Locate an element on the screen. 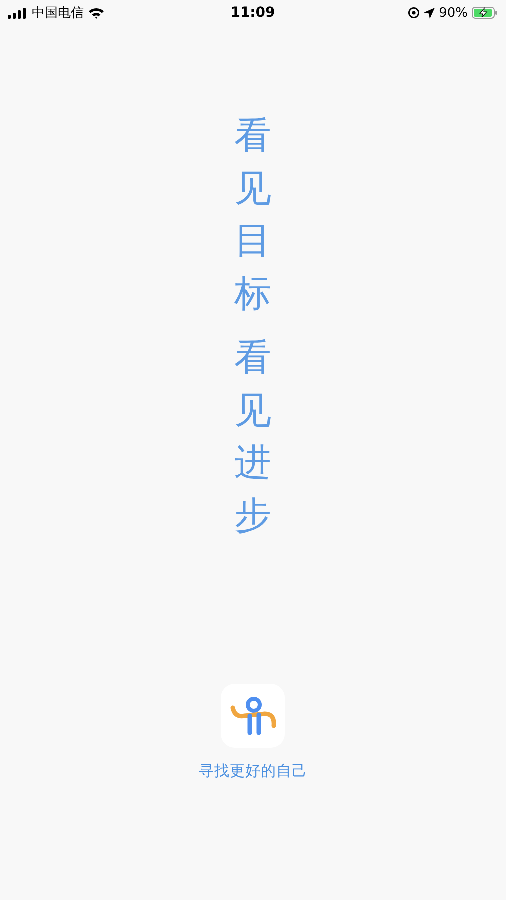 This screenshot has height=900, width=506. location-arrow-icon is located at coordinates (430, 13).